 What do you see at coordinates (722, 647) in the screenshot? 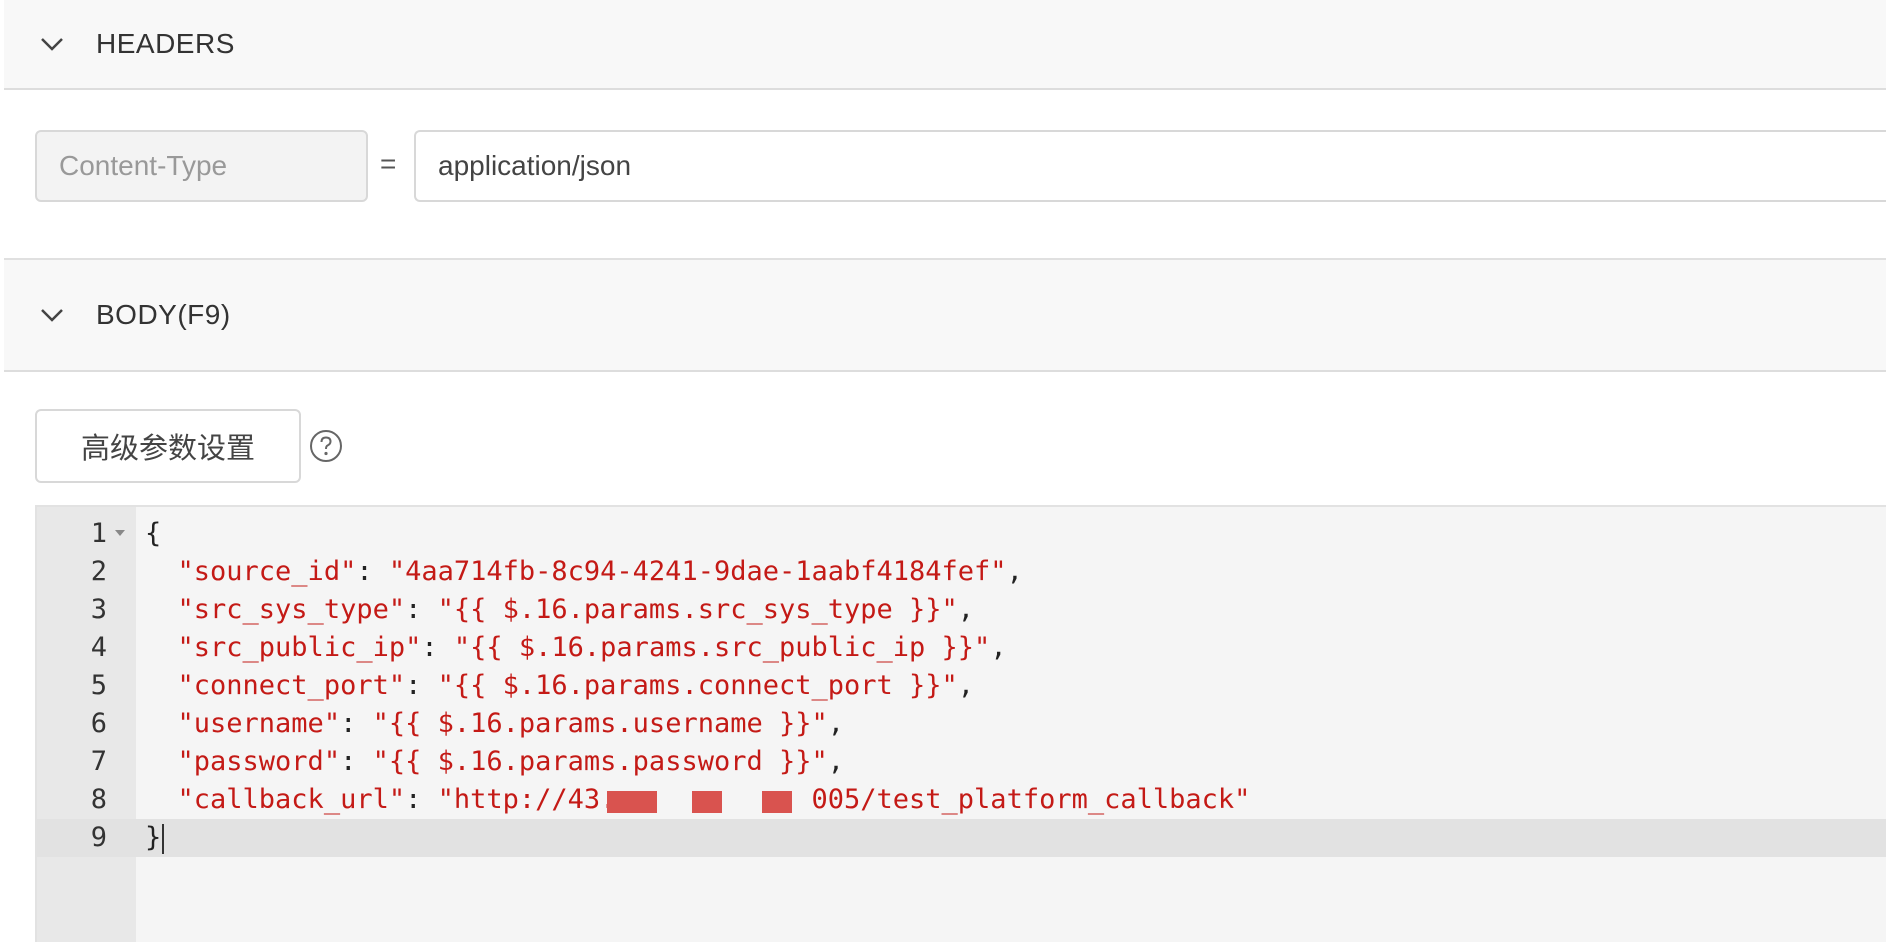
I see `json-string-token: "{{ $.16.params.src_public_ip }}"` at bounding box center [722, 647].